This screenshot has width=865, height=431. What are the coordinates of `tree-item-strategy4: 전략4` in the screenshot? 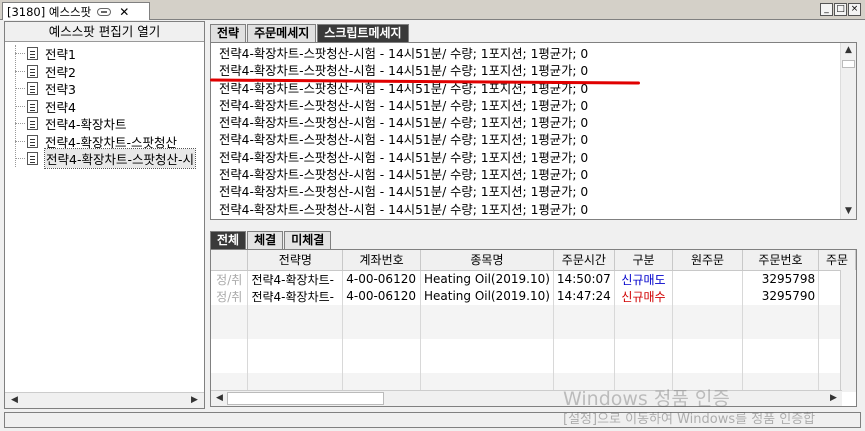 It's located at (104, 107).